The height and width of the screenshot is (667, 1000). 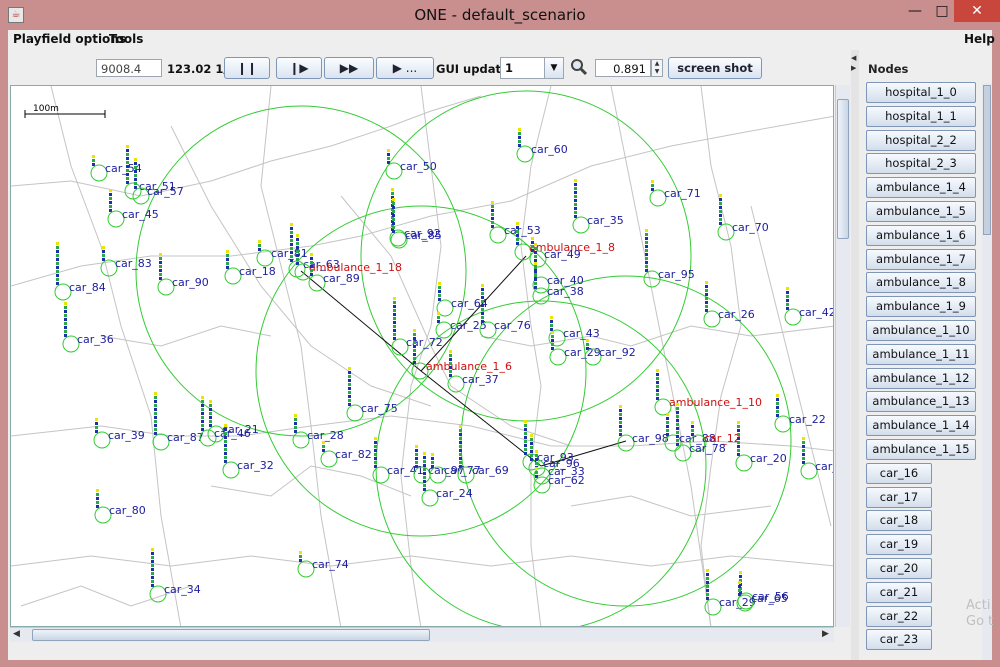 What do you see at coordinates (843, 169) in the screenshot?
I see `vertical-scroll-thumb` at bounding box center [843, 169].